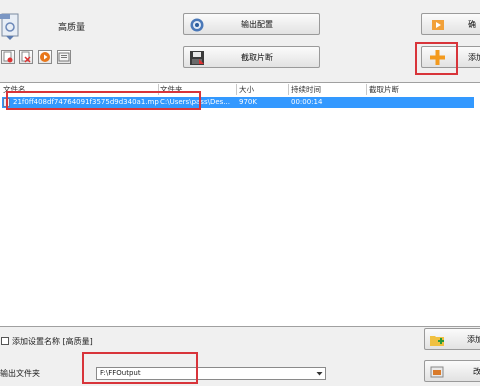  I want to click on output-folder-value: F:\FFOutput, so click(120, 373).